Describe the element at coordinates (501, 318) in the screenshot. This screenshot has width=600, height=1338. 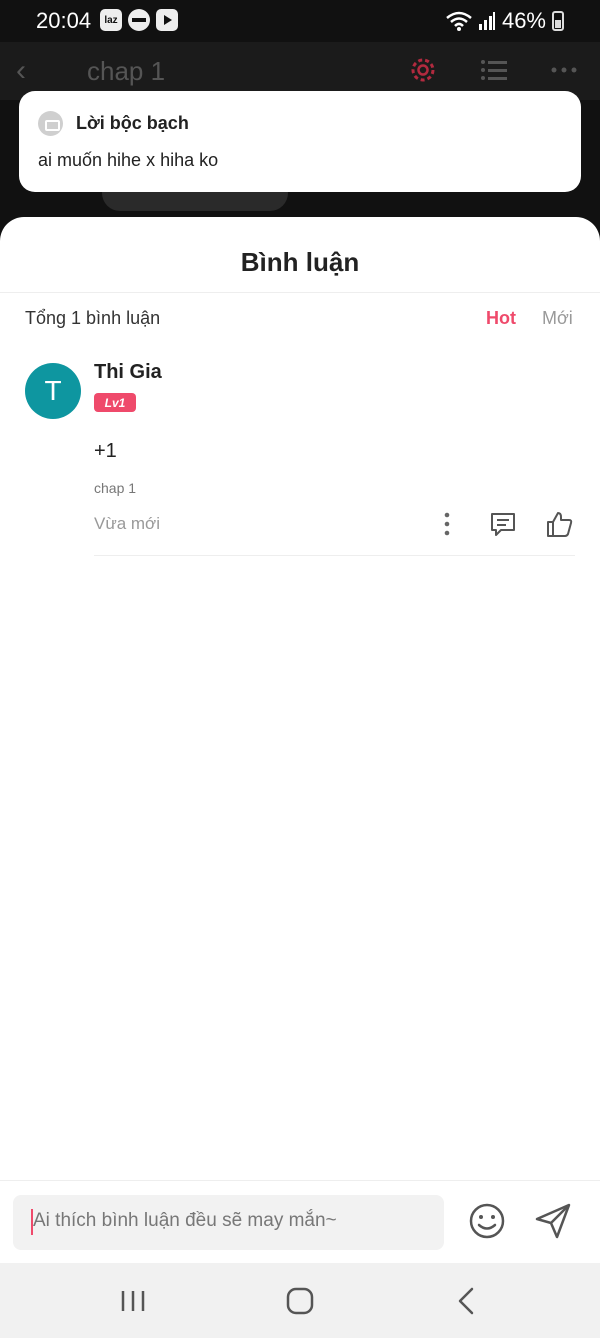
I see `tab-hot: Hot` at that location.